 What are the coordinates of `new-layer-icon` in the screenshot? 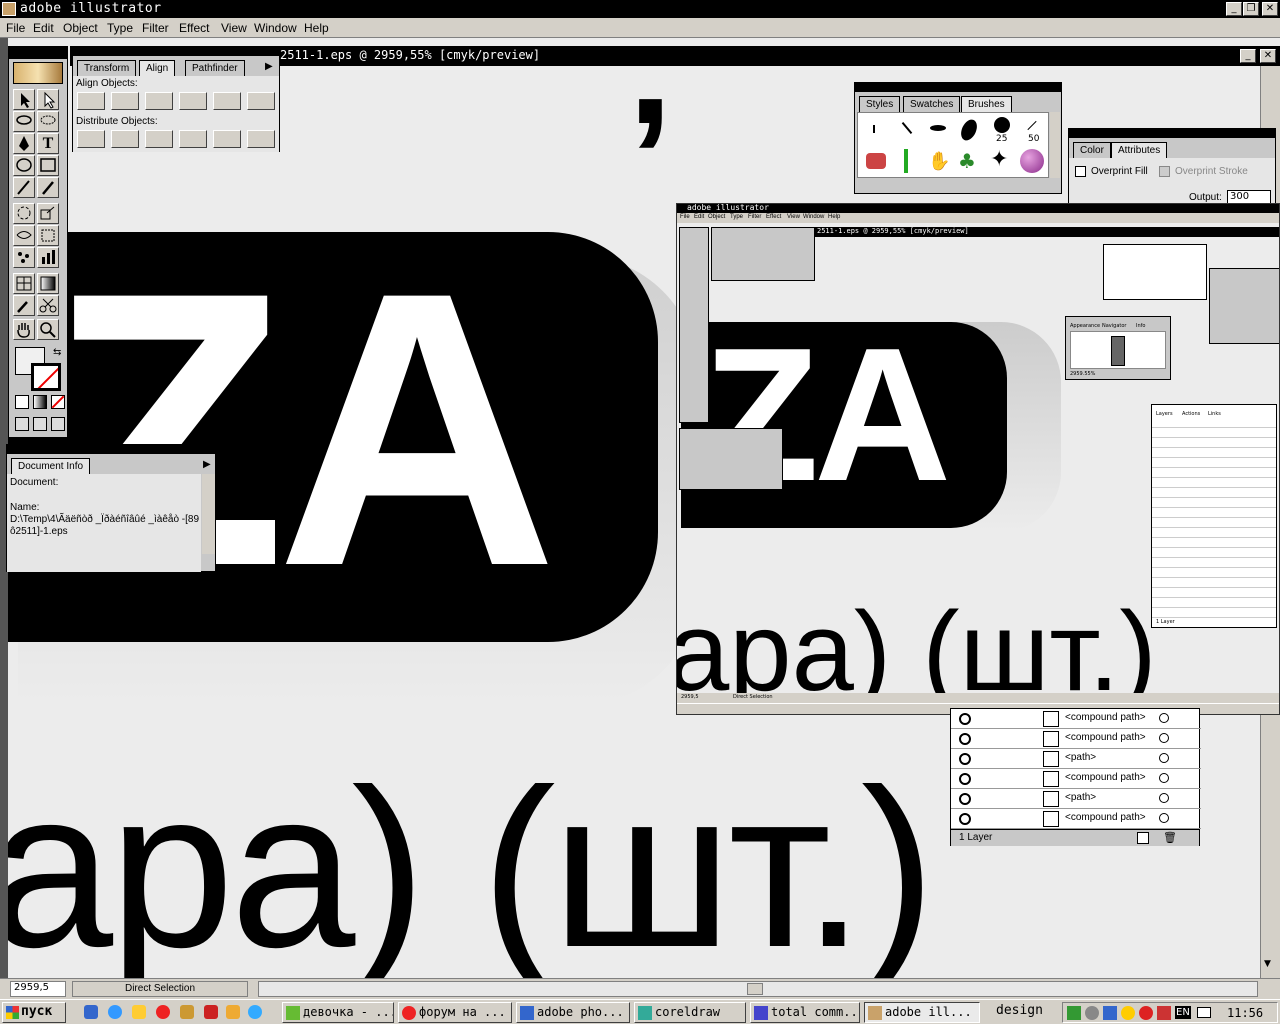 It's located at (1143, 838).